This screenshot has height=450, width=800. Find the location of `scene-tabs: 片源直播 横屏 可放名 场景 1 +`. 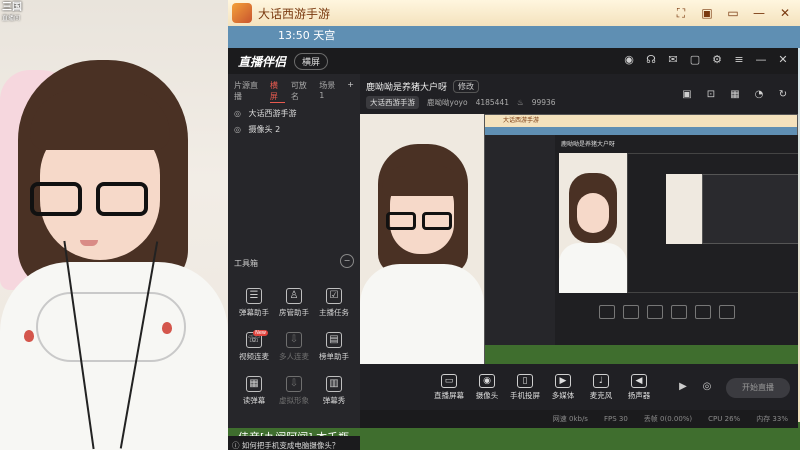

scene-tabs: 片源直播 横屏 可放名 场景 1 + is located at coordinates (294, 88).